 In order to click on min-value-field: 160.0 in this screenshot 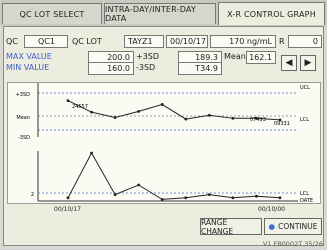, I will do `click(111, 68)`.